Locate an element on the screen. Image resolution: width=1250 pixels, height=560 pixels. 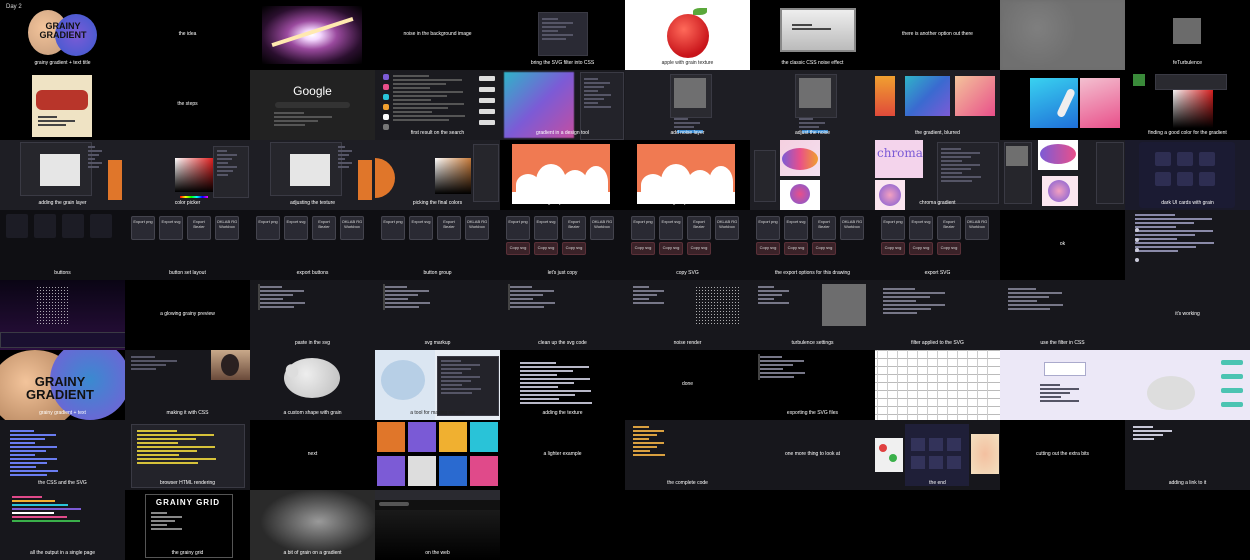
slide-thumbnail: clean up the svg code is located at coordinates (562, 315).